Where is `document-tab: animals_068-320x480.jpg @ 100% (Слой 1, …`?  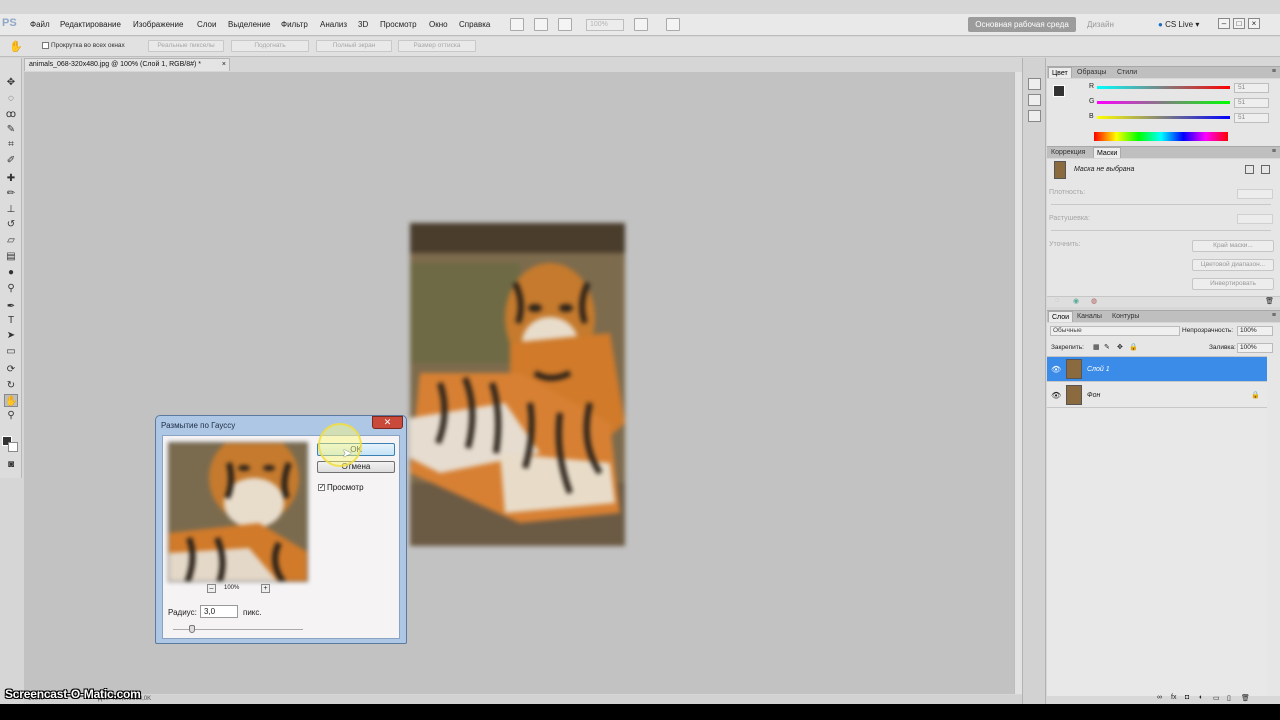 document-tab: animals_068-320x480.jpg @ 100% (Слой 1, … is located at coordinates (127, 64).